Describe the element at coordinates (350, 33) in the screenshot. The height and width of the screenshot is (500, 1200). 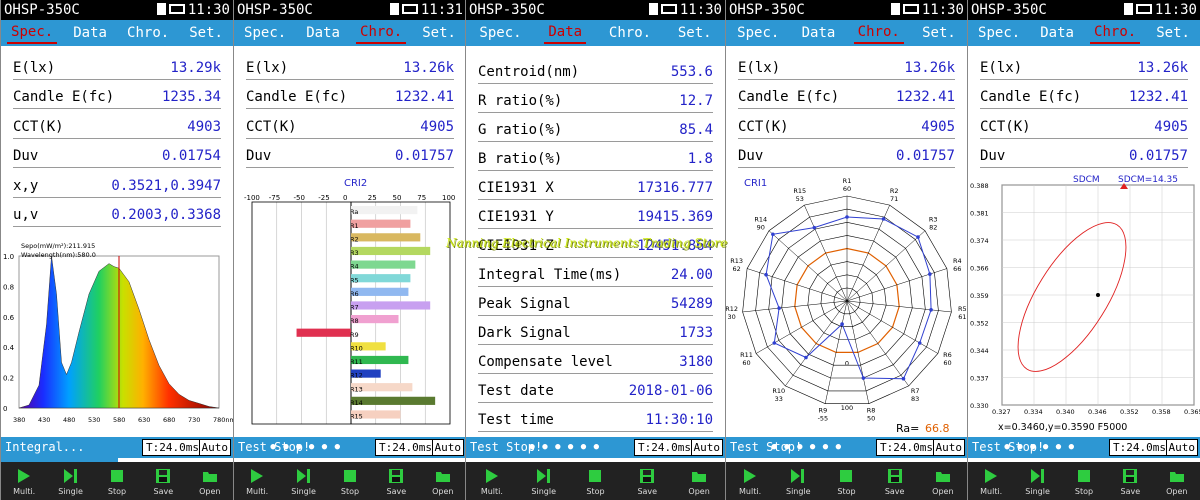
I see `tab-bar: Spec. Data Chro. Set.` at that location.